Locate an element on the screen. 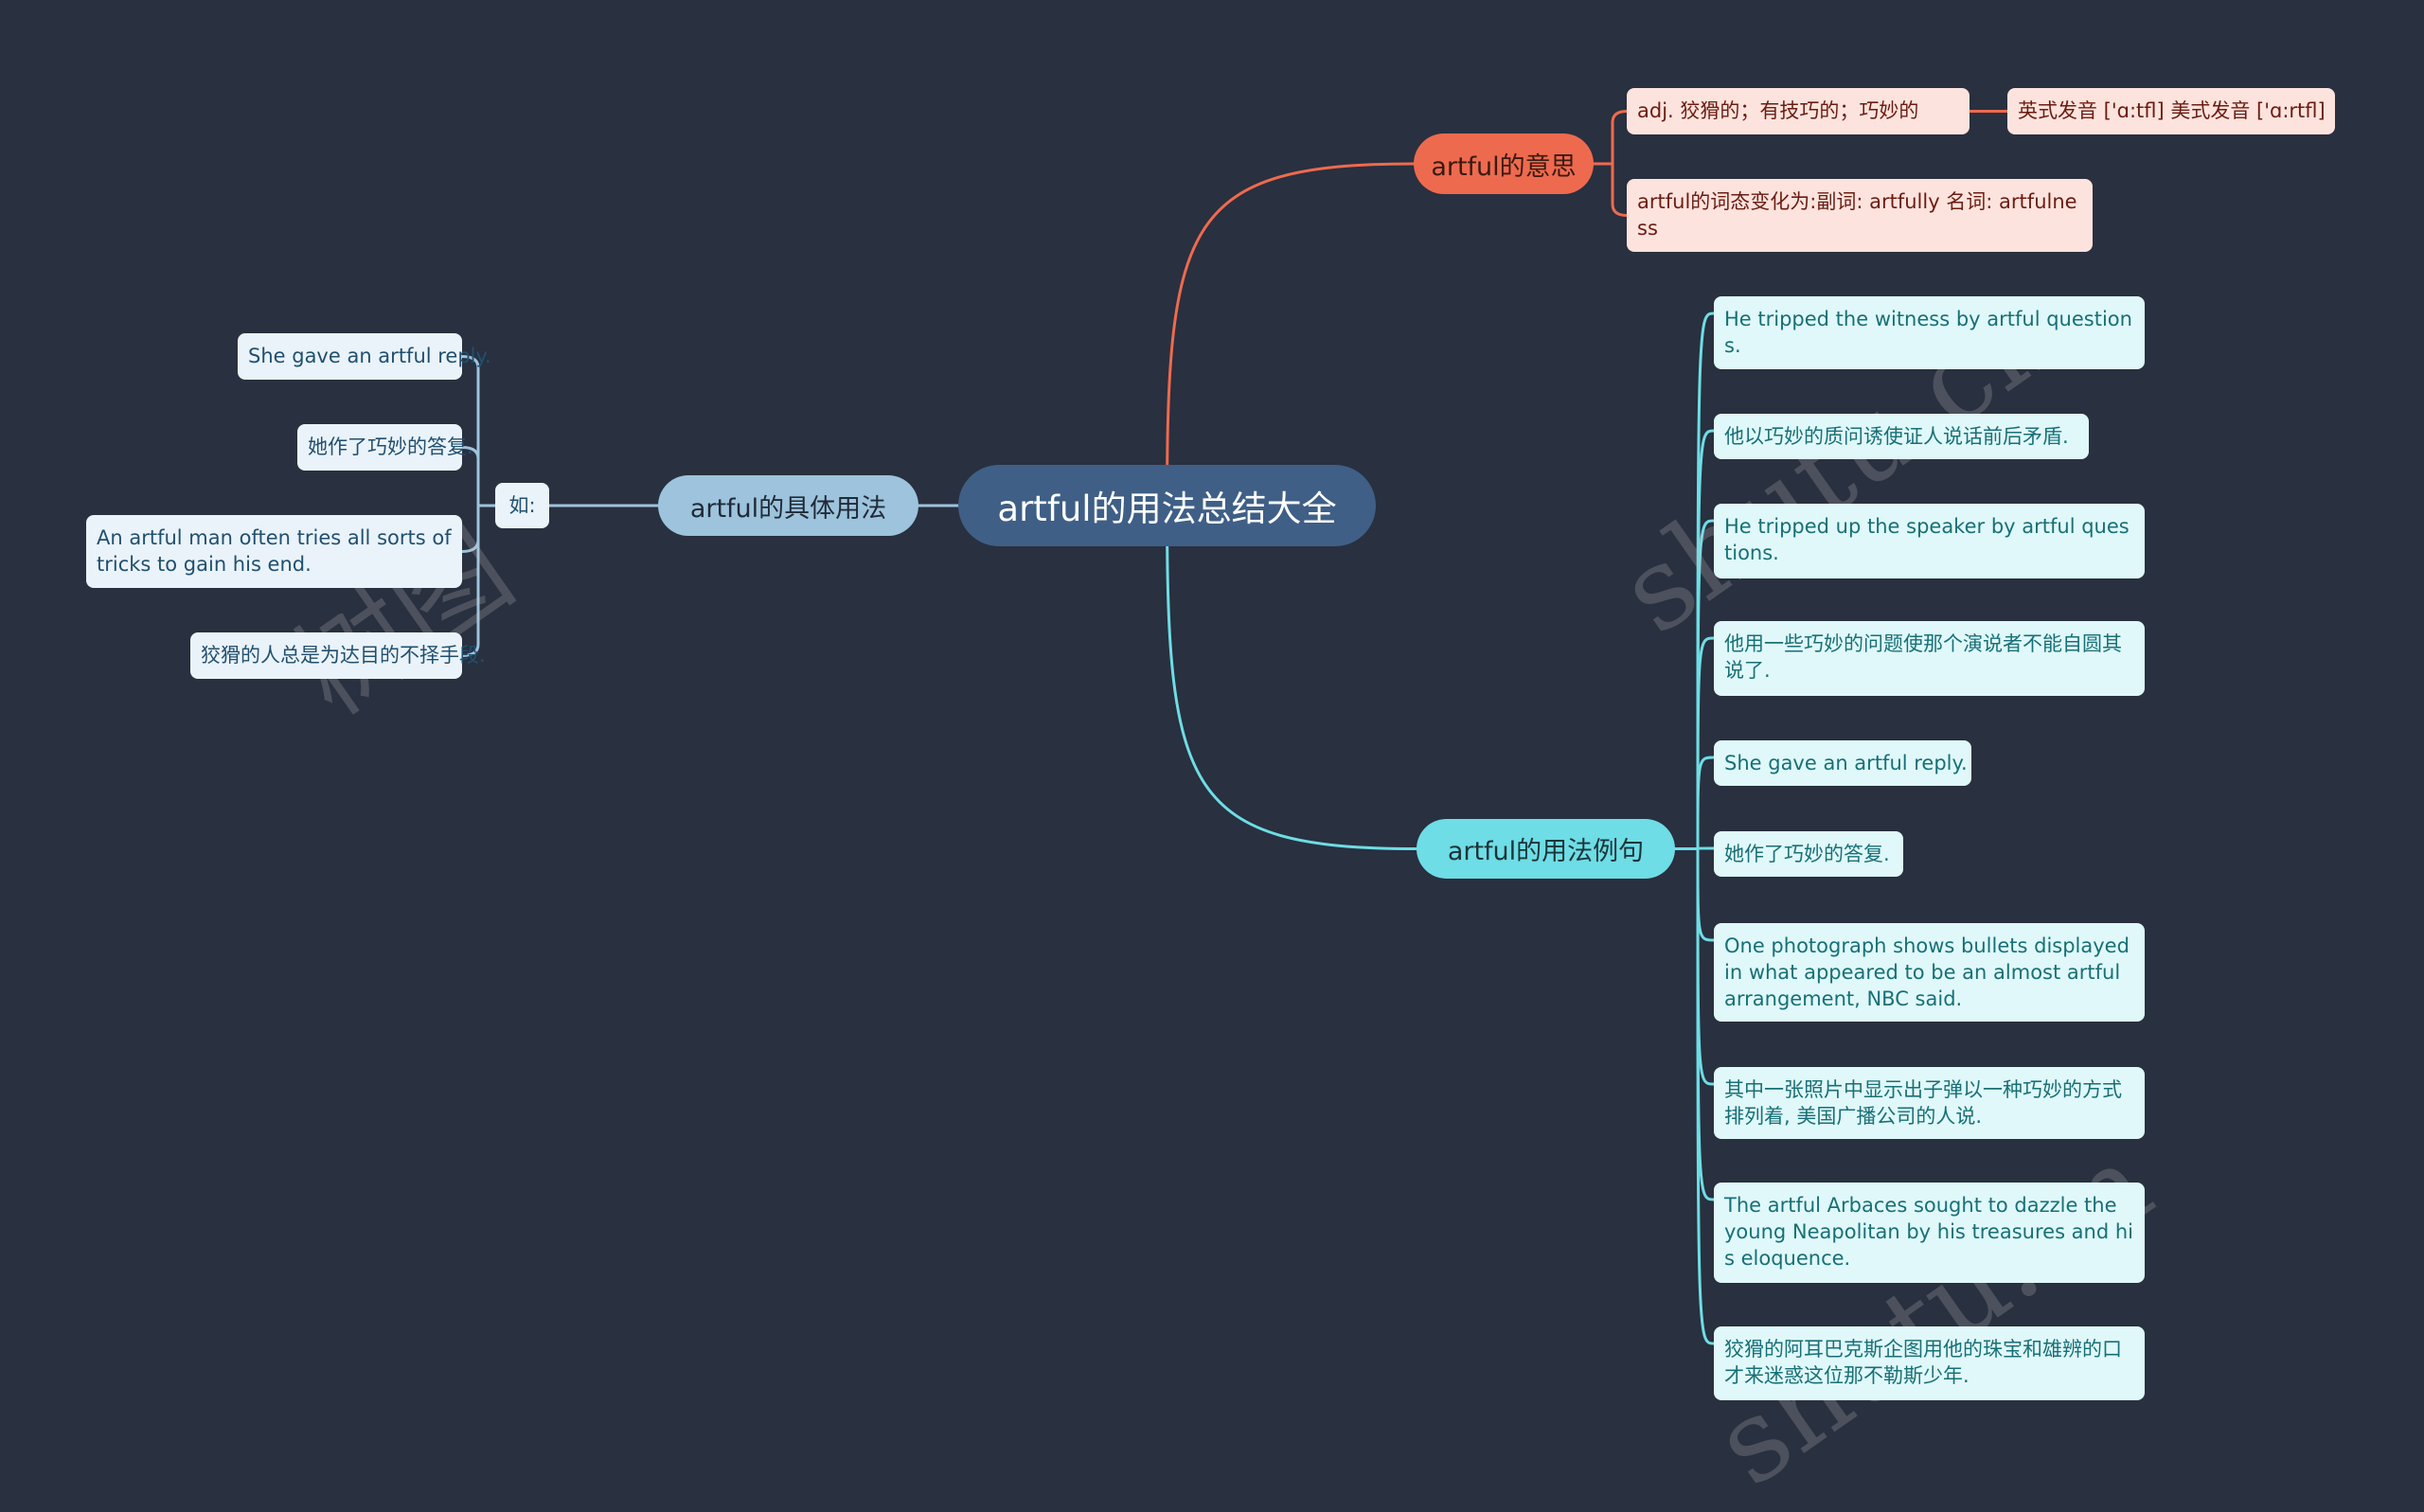 The height and width of the screenshot is (1512, 2424). link-root-meaning is located at coordinates (1291, 334).